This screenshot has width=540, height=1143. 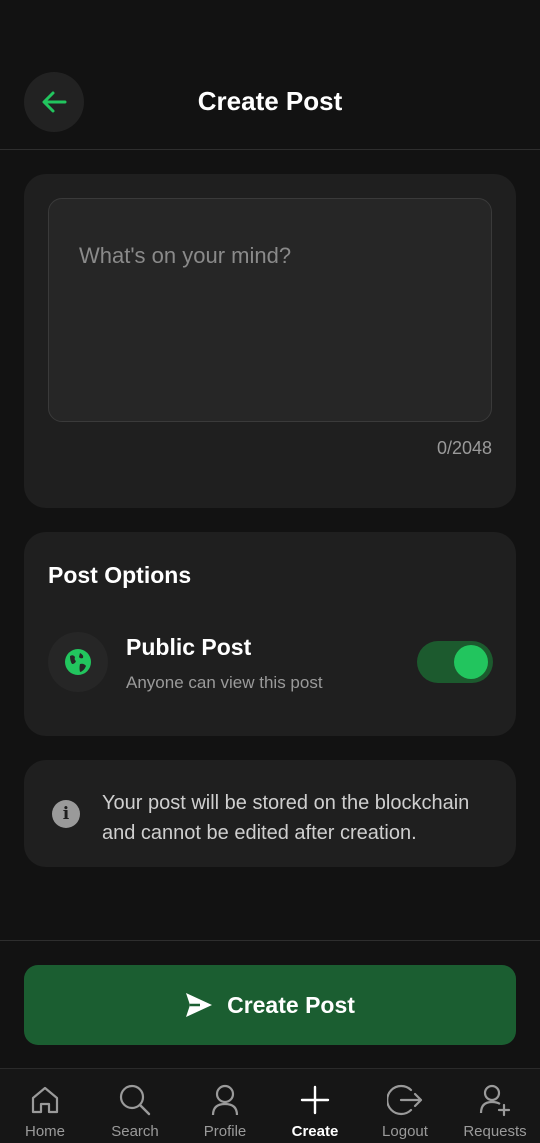 I want to click on toggle-knob, so click(x=471, y=662).